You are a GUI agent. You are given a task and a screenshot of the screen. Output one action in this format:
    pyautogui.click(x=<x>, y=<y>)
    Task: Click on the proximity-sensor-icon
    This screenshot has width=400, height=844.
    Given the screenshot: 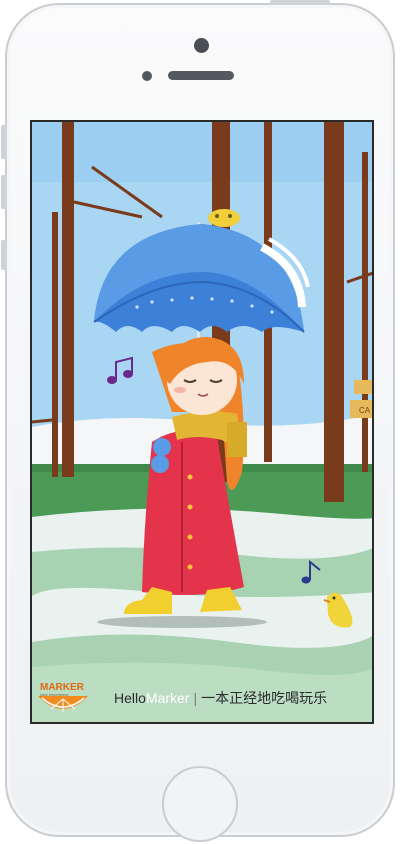 What is the action you would take?
    pyautogui.click(x=147, y=76)
    